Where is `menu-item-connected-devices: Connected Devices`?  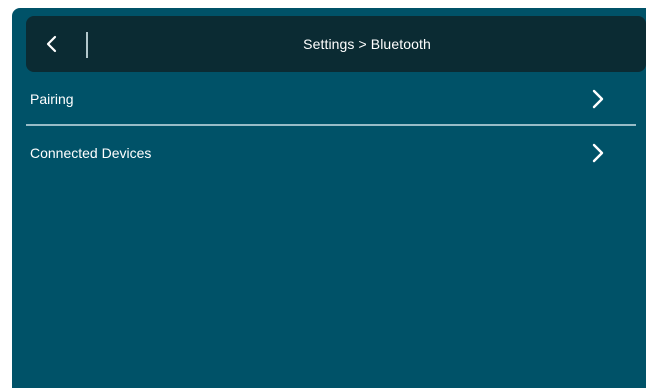
menu-item-connected-devices: Connected Devices is located at coordinates (329, 153).